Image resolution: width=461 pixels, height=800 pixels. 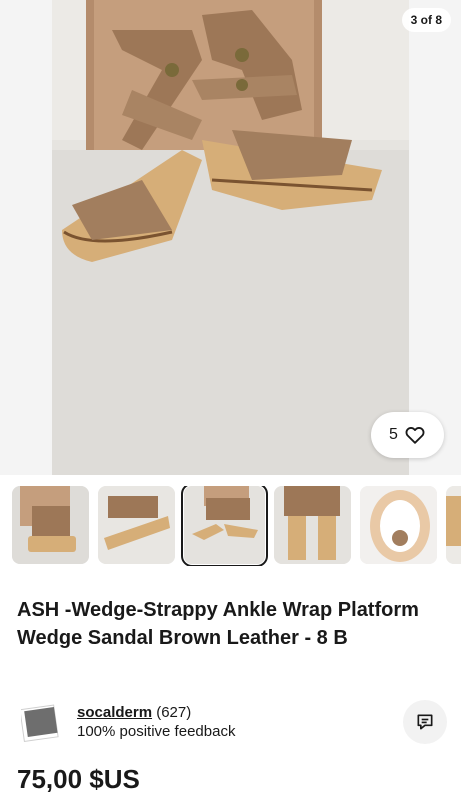 I want to click on thumbnail-strip, so click(x=236, y=526).